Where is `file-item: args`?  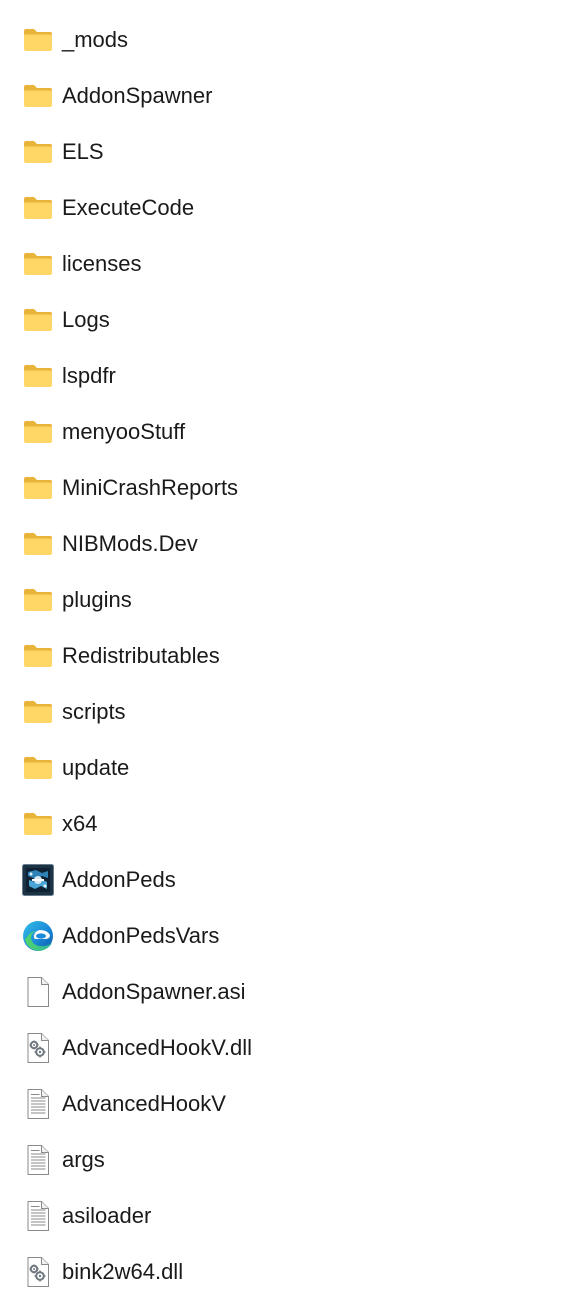 file-item: args is located at coordinates (282, 1160).